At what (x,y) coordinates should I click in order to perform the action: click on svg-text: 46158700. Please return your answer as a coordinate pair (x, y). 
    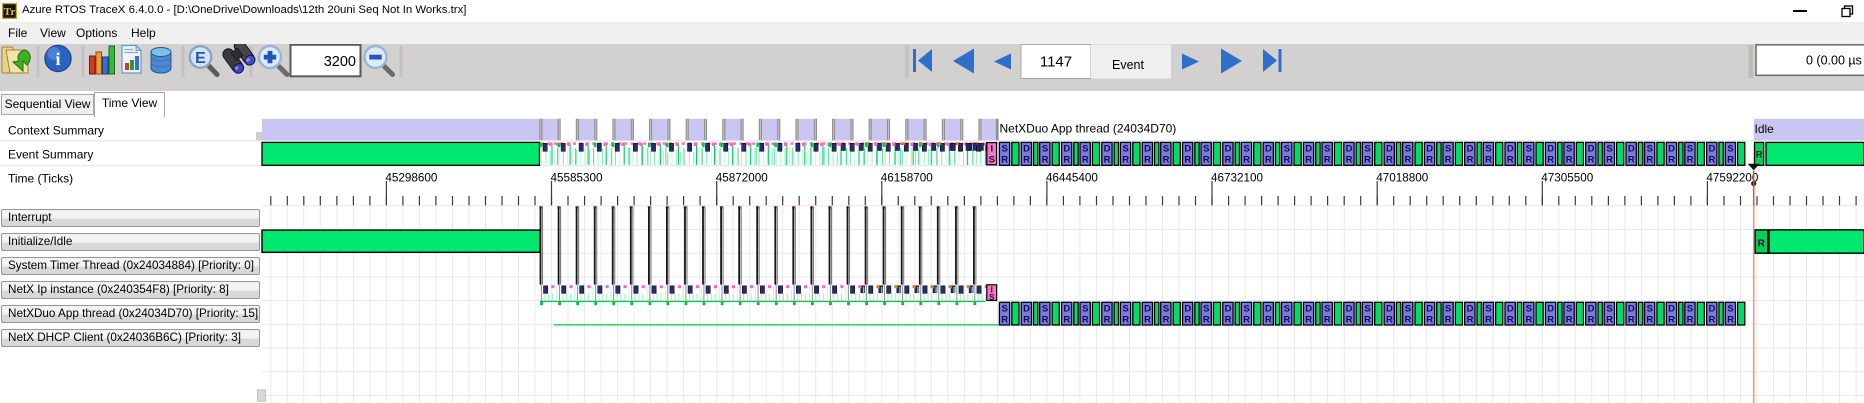
    Looking at the image, I should click on (907, 178).